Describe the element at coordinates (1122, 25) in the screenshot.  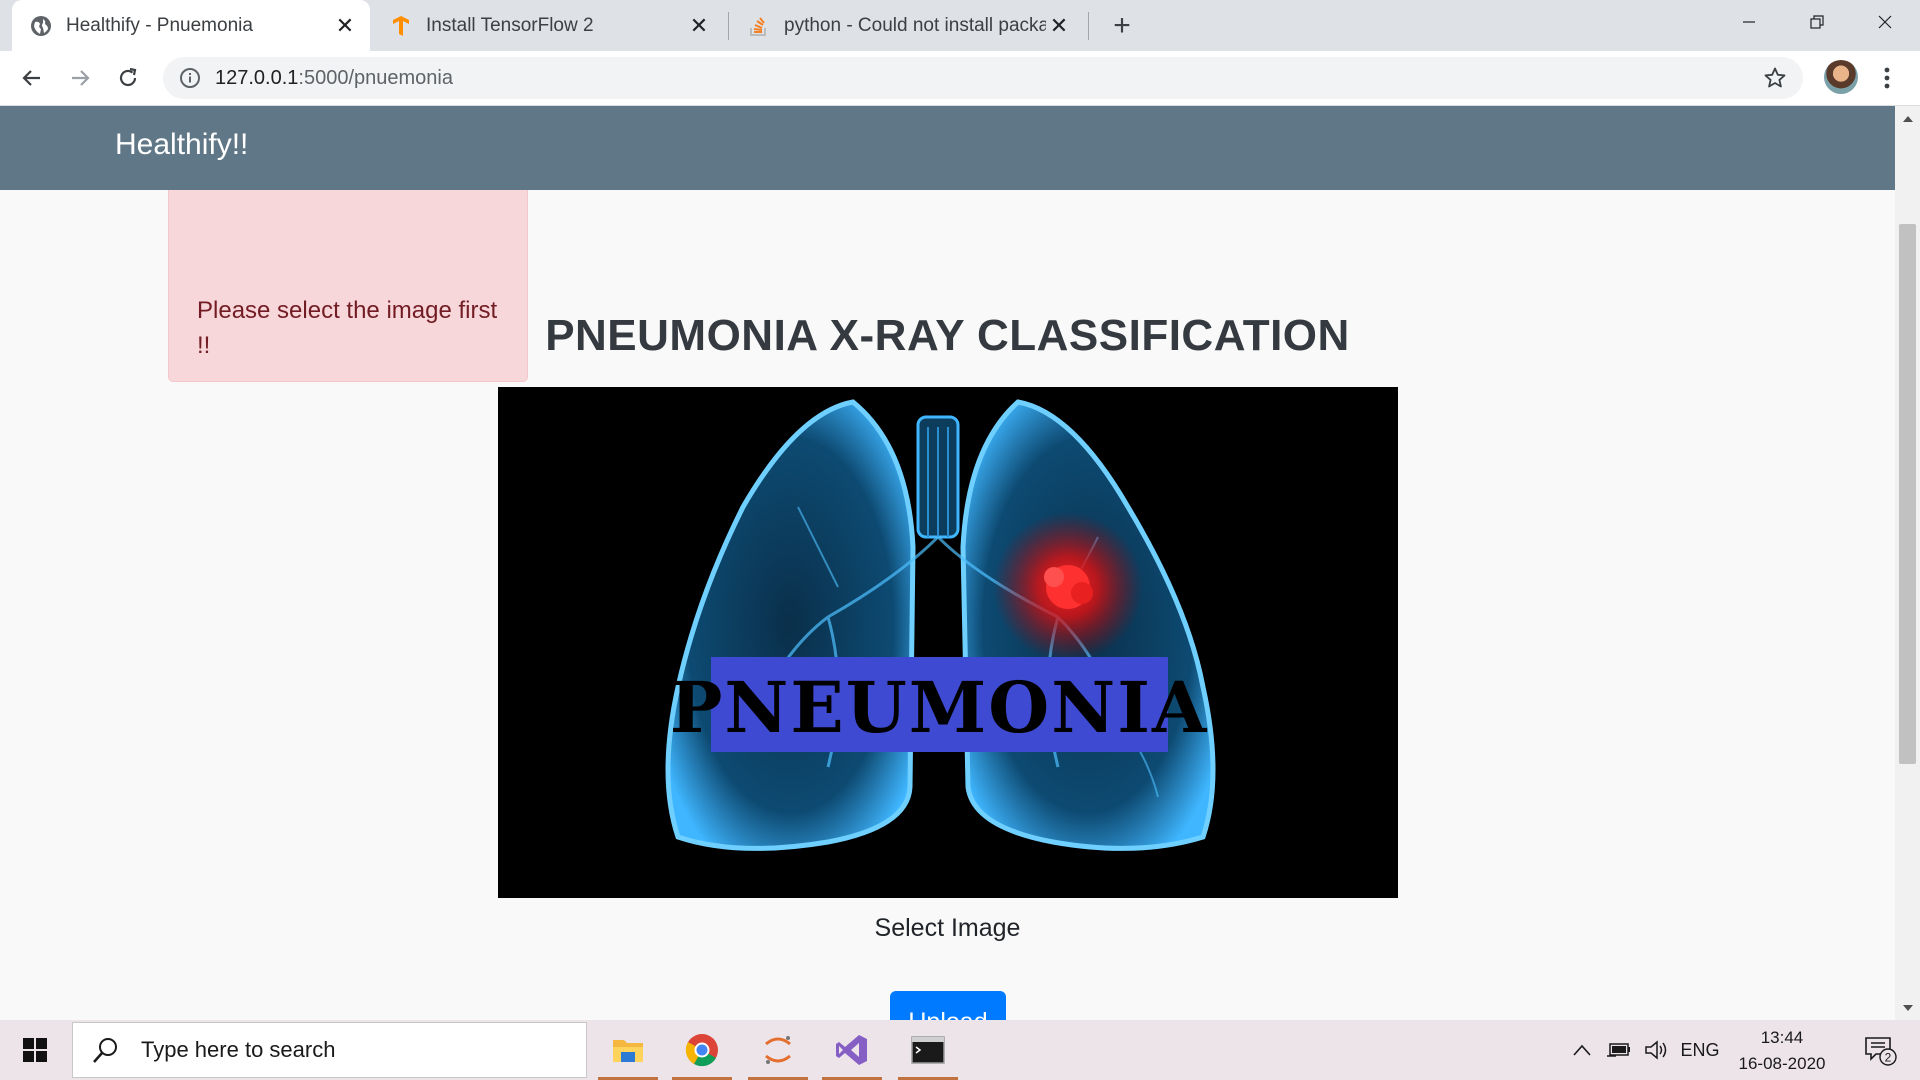
I see `new-tab-button: +` at that location.